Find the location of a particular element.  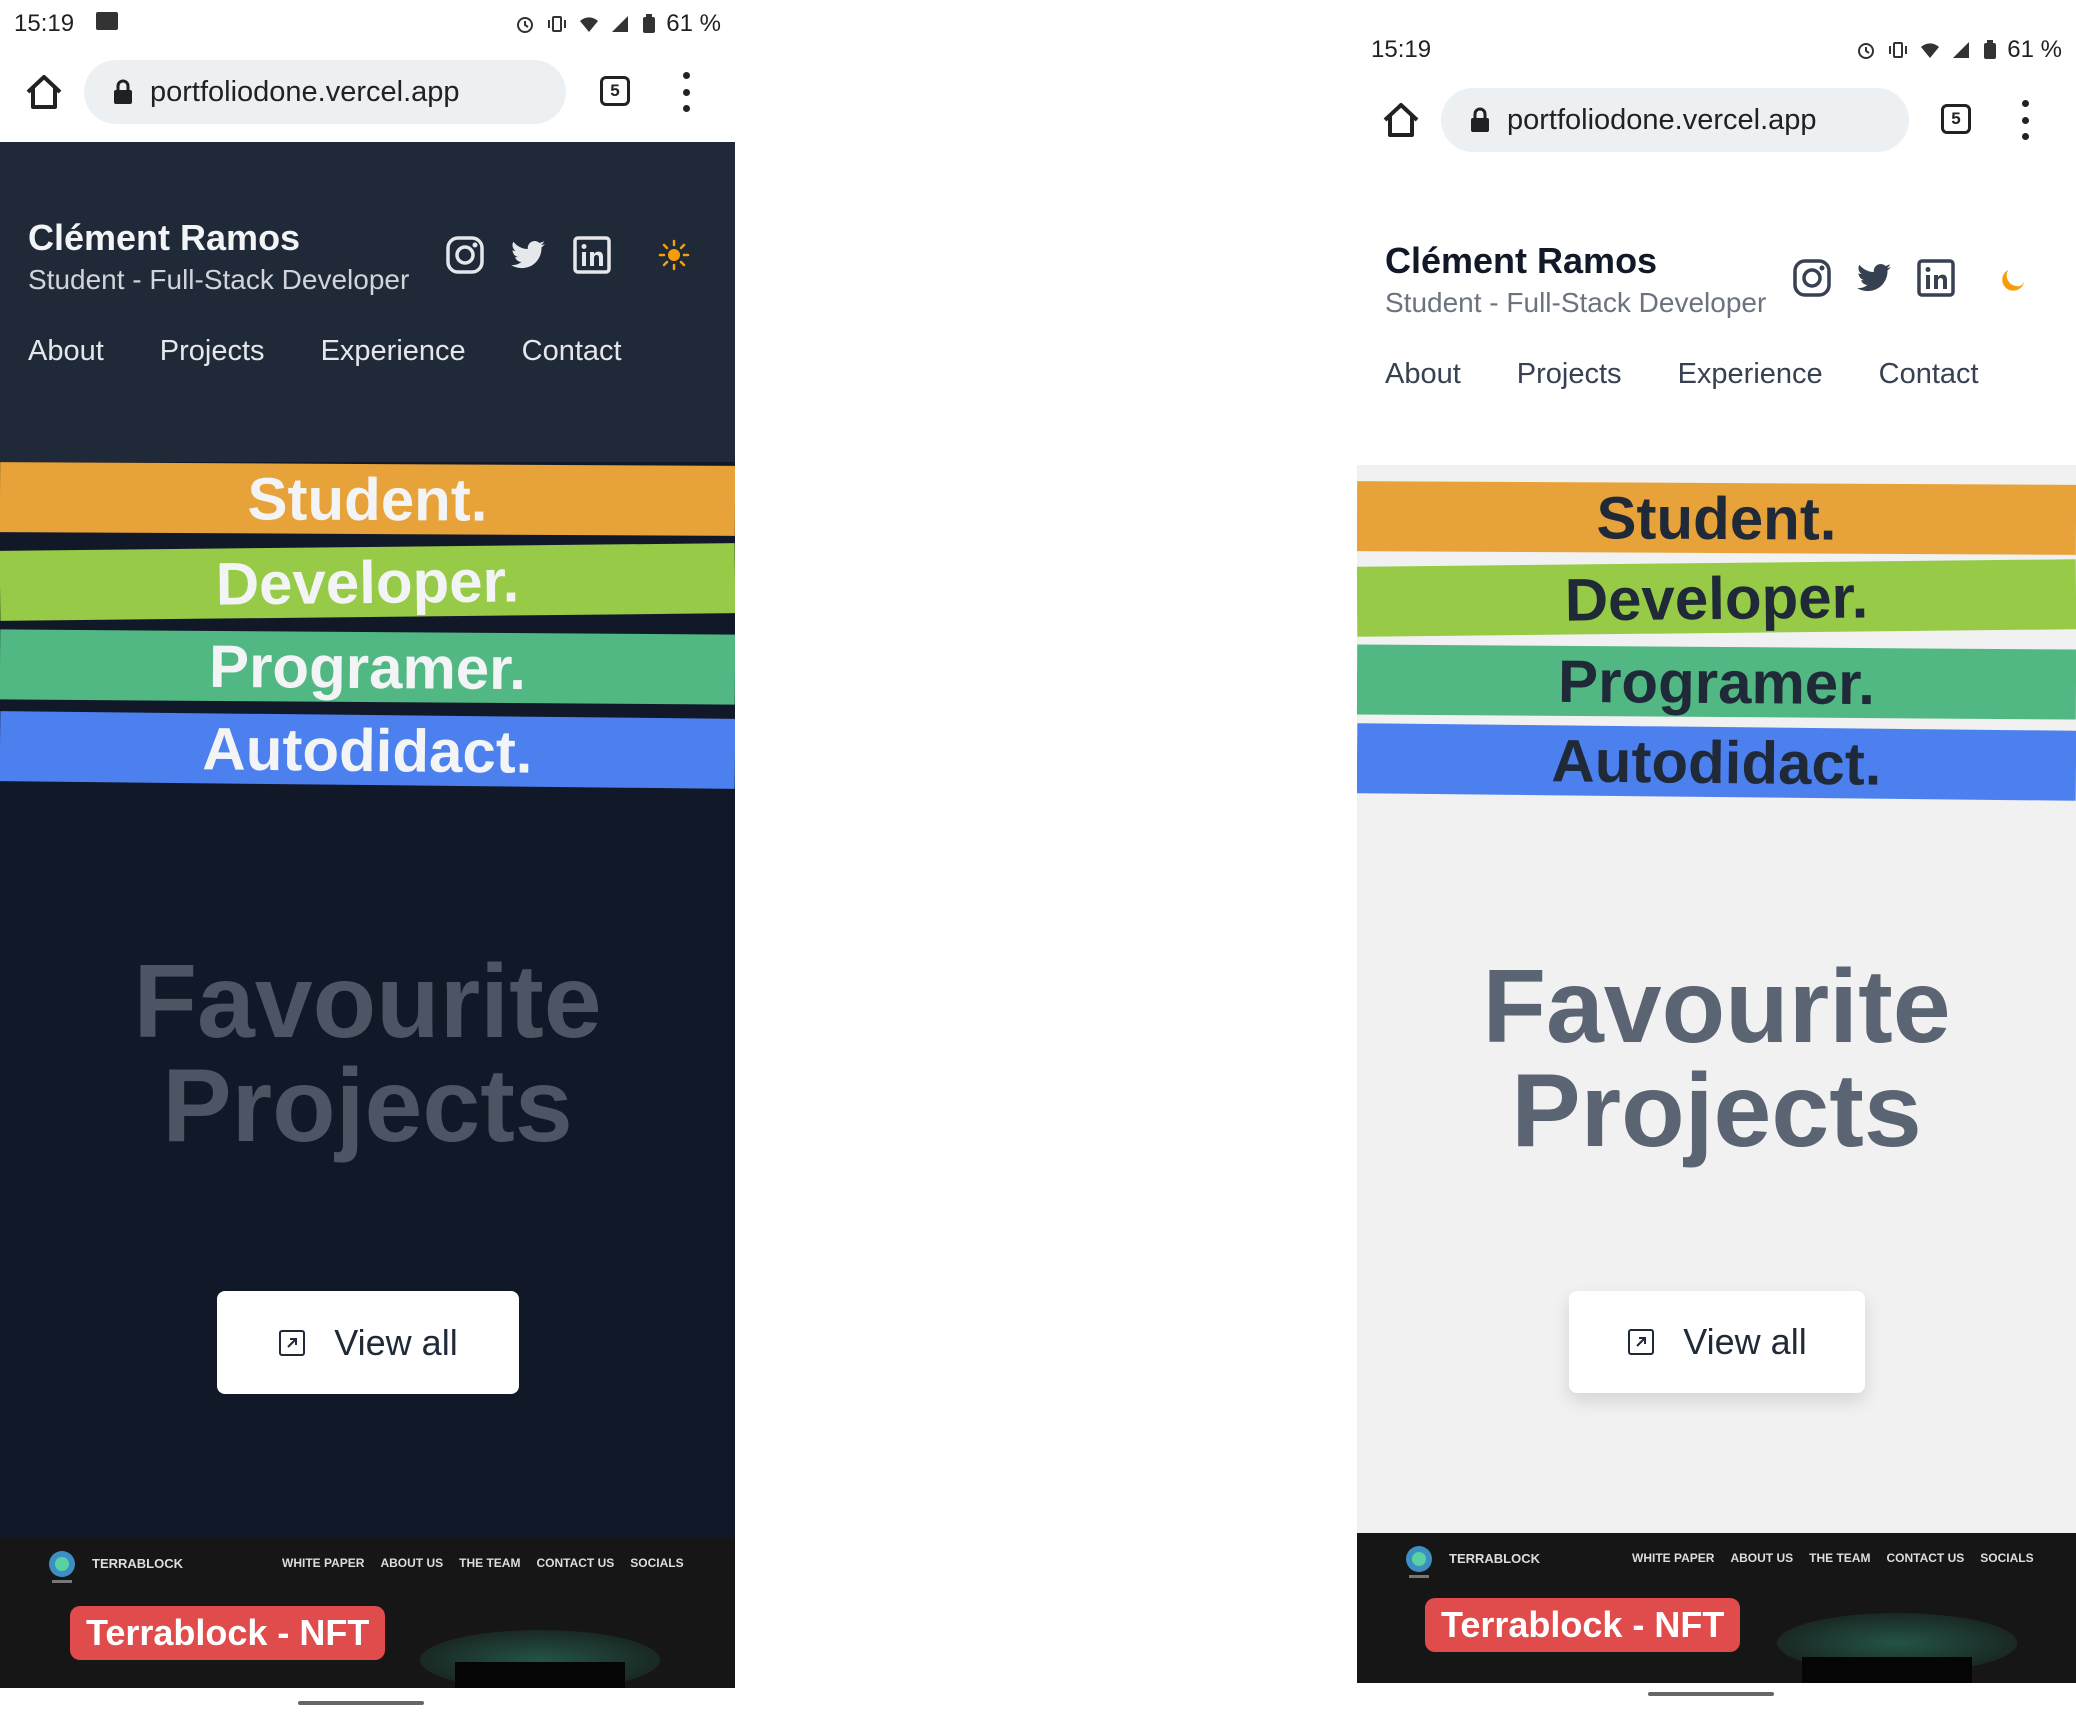

terrablock-brand: TERRABLOCK is located at coordinates (1494, 1558).